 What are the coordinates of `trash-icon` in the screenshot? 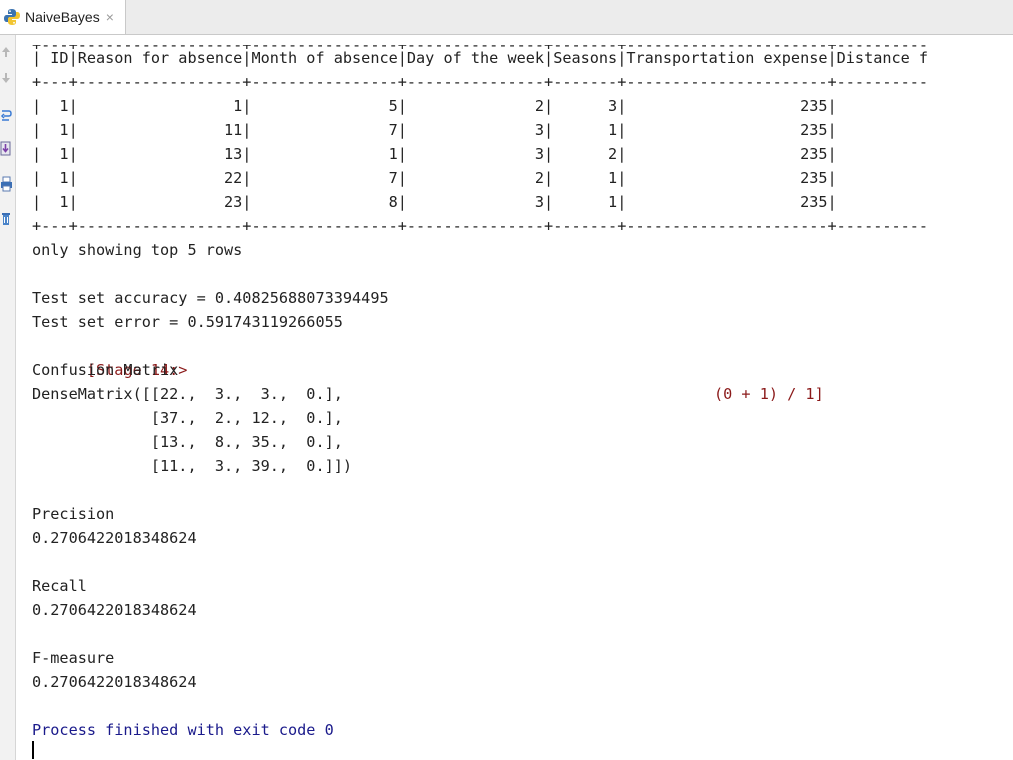 It's located at (7, 218).